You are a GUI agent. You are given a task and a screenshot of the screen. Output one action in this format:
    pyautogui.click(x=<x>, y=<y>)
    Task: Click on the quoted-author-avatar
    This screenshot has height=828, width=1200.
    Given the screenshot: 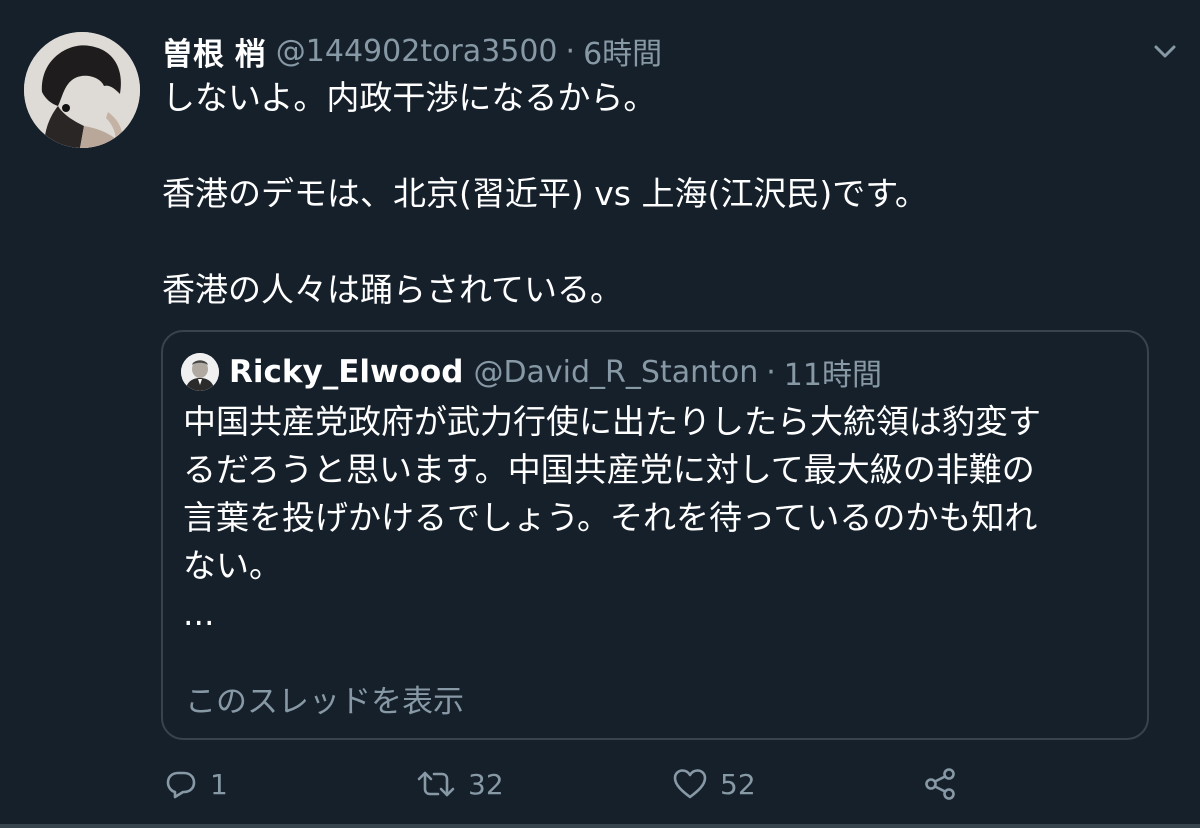 What is the action you would take?
    pyautogui.click(x=200, y=372)
    